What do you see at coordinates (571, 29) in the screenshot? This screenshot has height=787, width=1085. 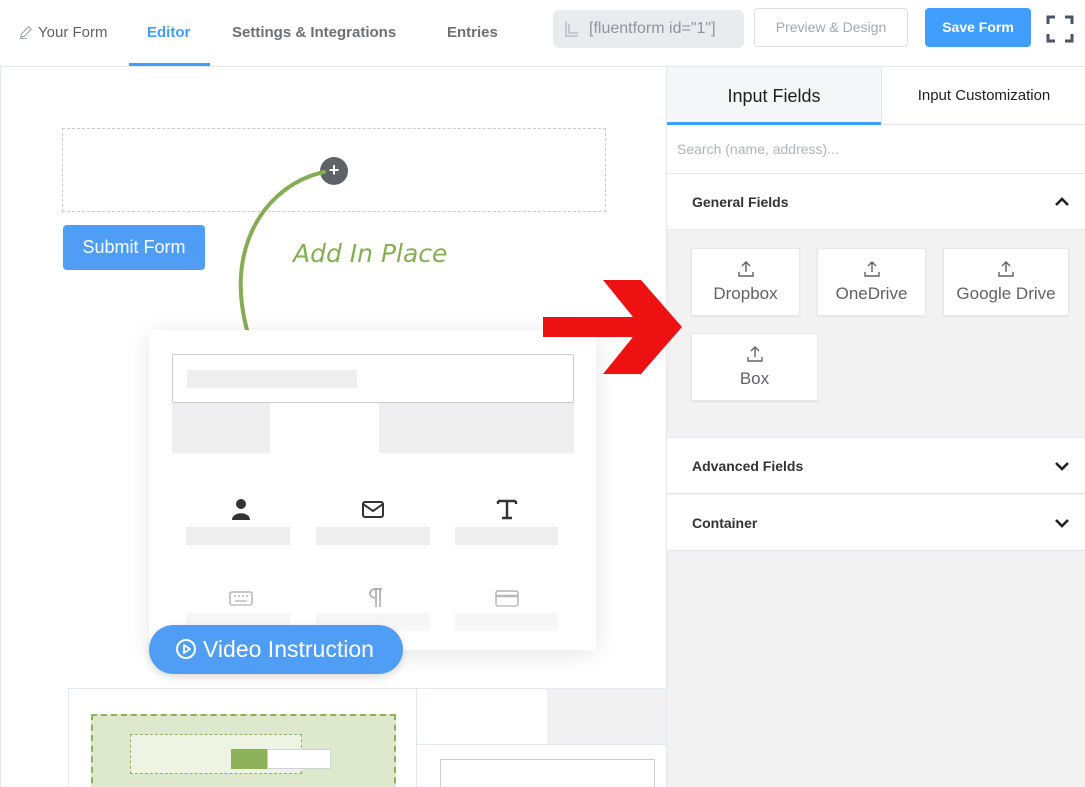 I see `copy-icon` at bounding box center [571, 29].